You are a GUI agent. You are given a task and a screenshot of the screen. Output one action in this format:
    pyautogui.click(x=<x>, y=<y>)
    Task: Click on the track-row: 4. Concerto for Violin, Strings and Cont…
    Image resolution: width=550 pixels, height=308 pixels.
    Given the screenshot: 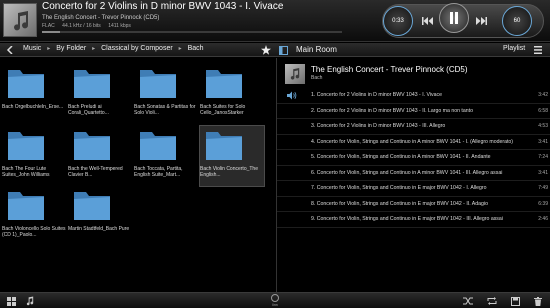 What is the action you would take?
    pyautogui.click(x=413, y=142)
    